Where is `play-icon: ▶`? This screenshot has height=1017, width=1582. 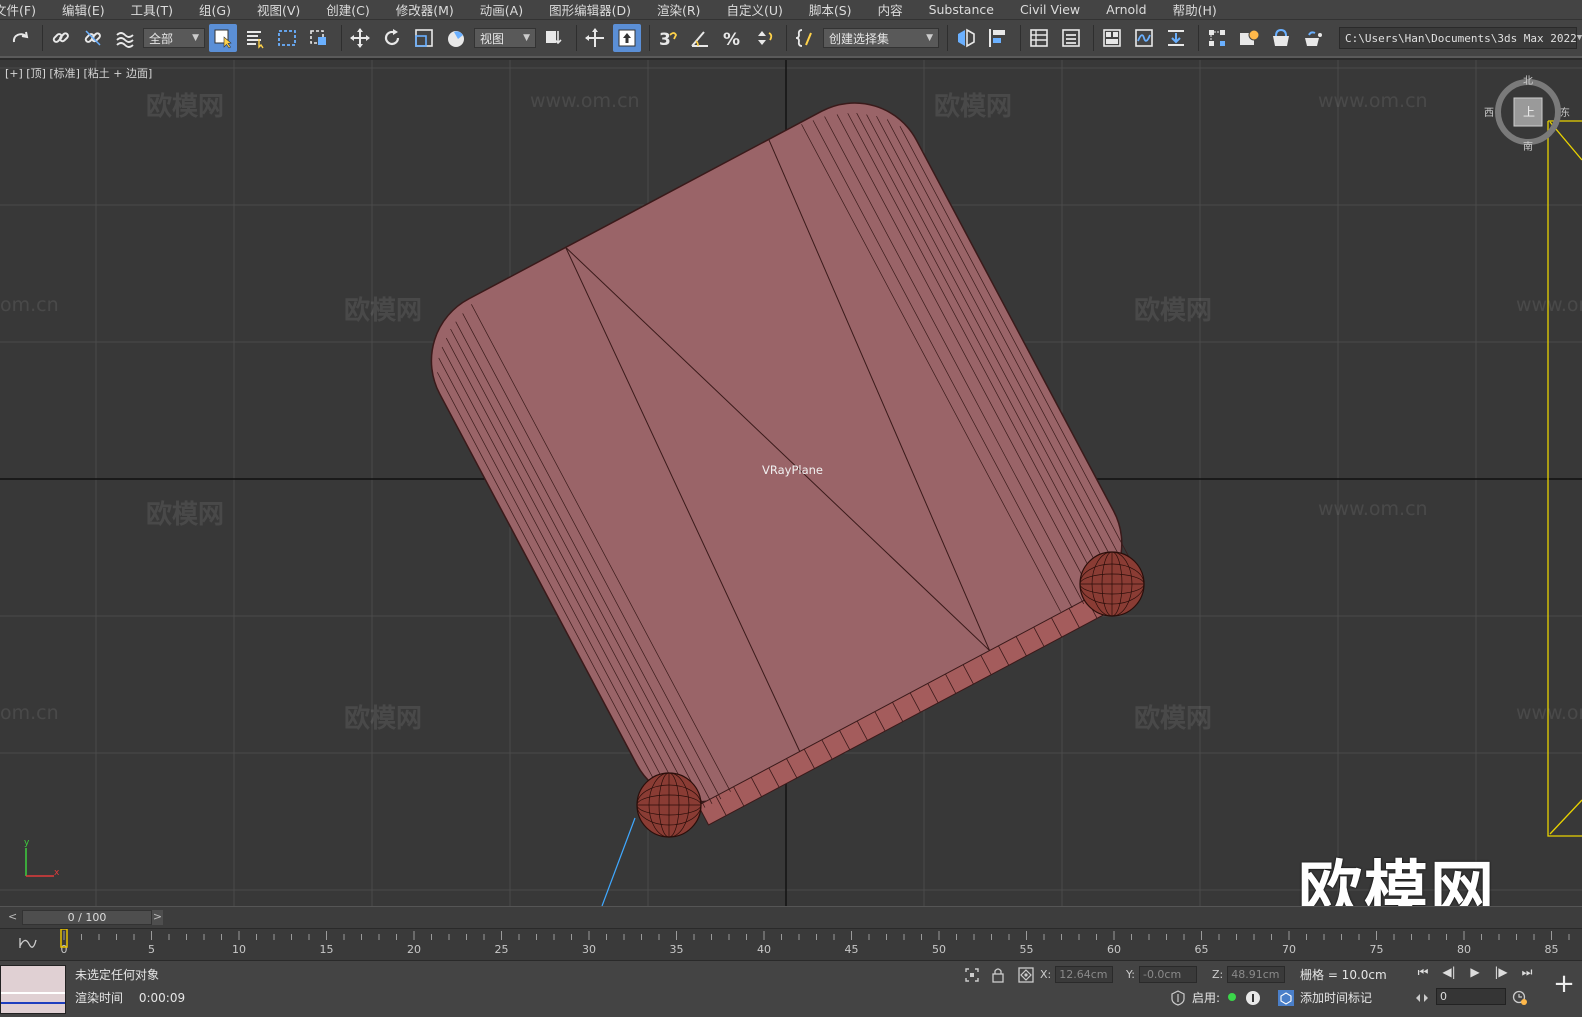 play-icon: ▶ is located at coordinates (1475, 974).